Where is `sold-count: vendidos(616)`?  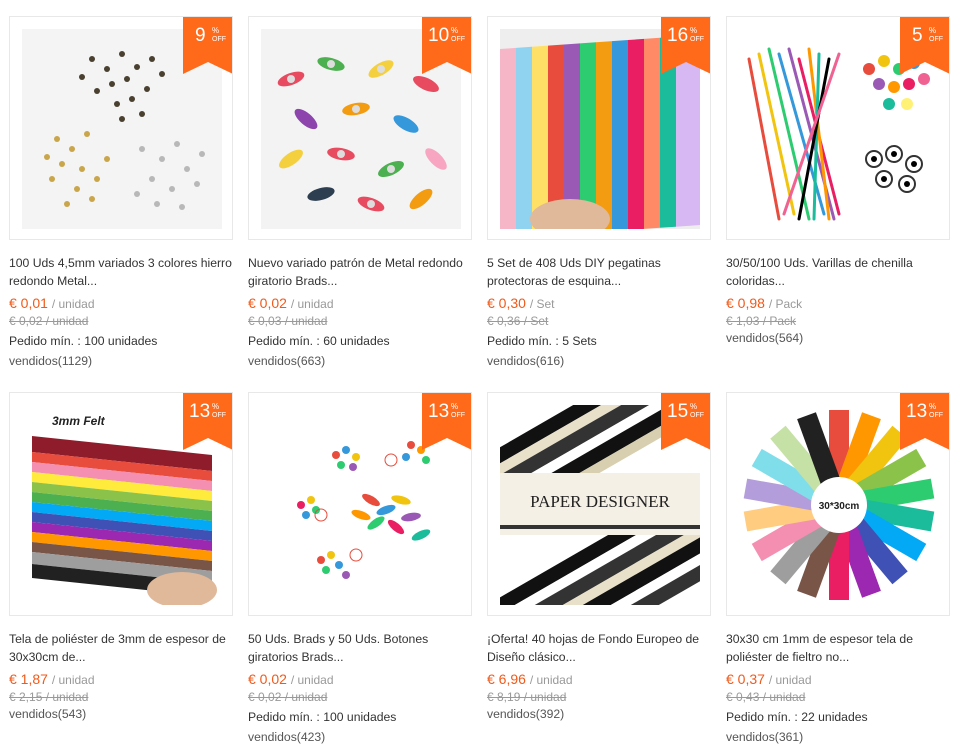 sold-count: vendidos(616) is located at coordinates (526, 361).